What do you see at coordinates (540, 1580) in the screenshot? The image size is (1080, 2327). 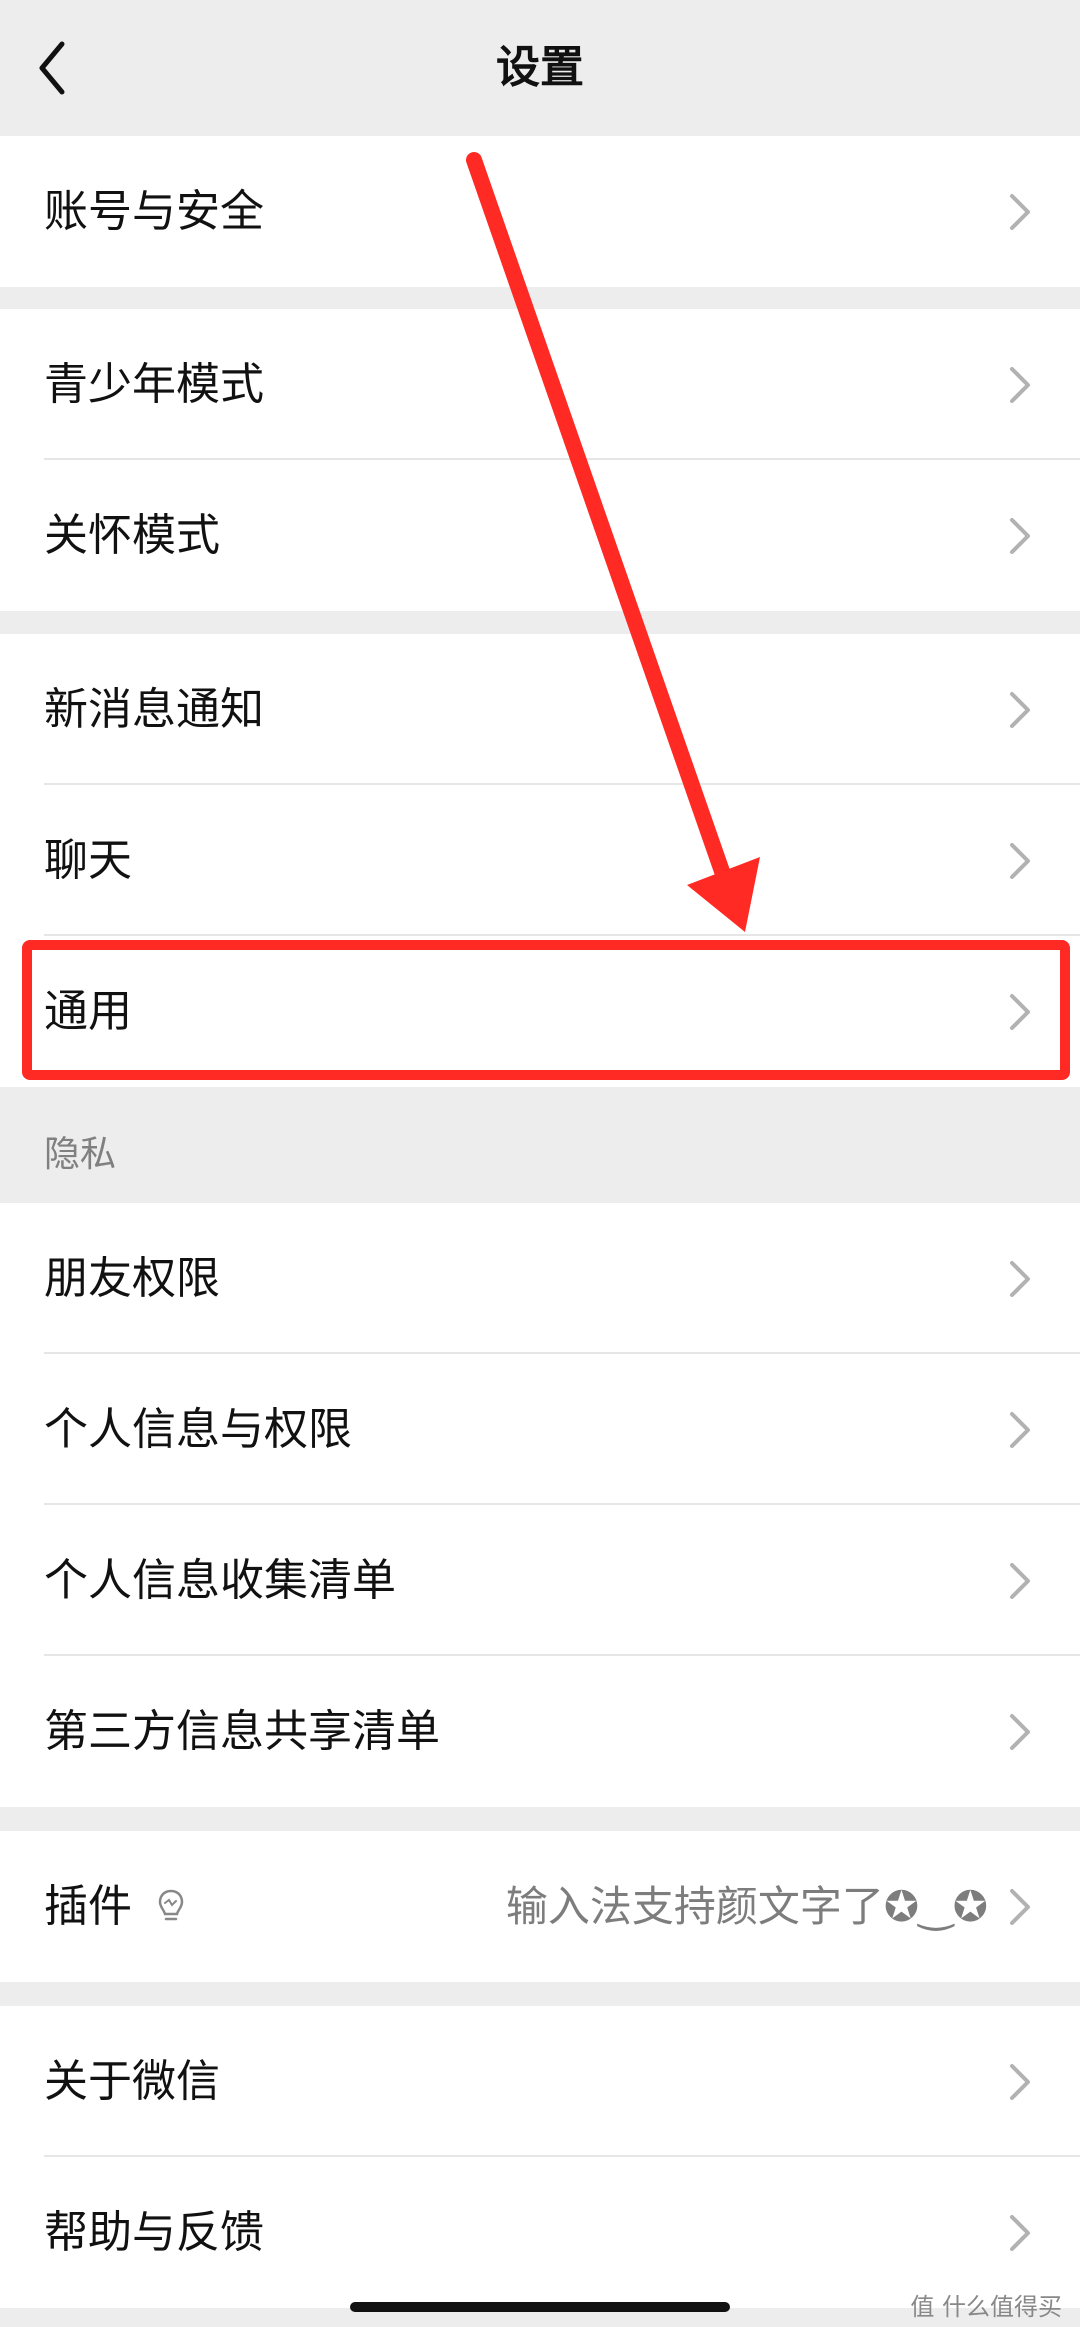 I see `settings-item-info-collection-list: 个人信息收集清单` at bounding box center [540, 1580].